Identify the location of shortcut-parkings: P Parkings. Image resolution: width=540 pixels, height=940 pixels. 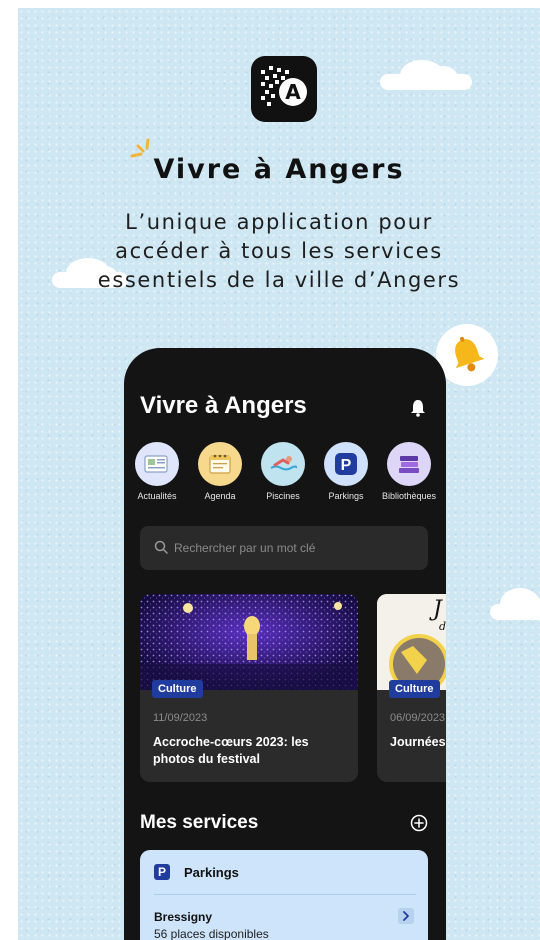
(346, 471).